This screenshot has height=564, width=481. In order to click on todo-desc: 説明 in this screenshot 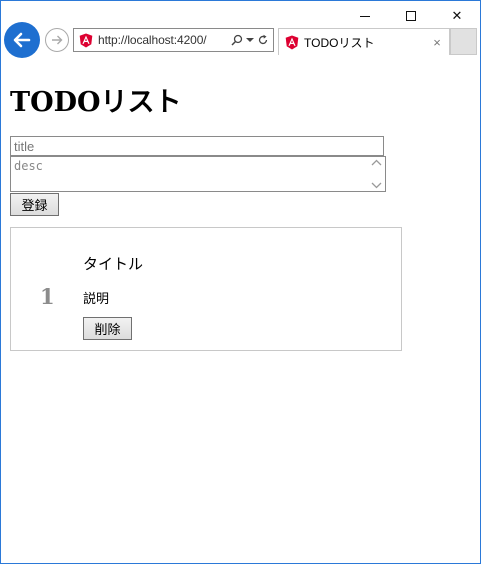, I will do `click(96, 298)`.